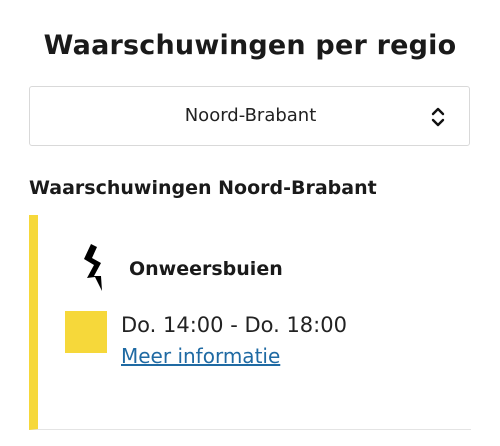 The width and height of the screenshot is (500, 446). Describe the element at coordinates (86, 332) in the screenshot. I see `warning-level-swatch` at that location.